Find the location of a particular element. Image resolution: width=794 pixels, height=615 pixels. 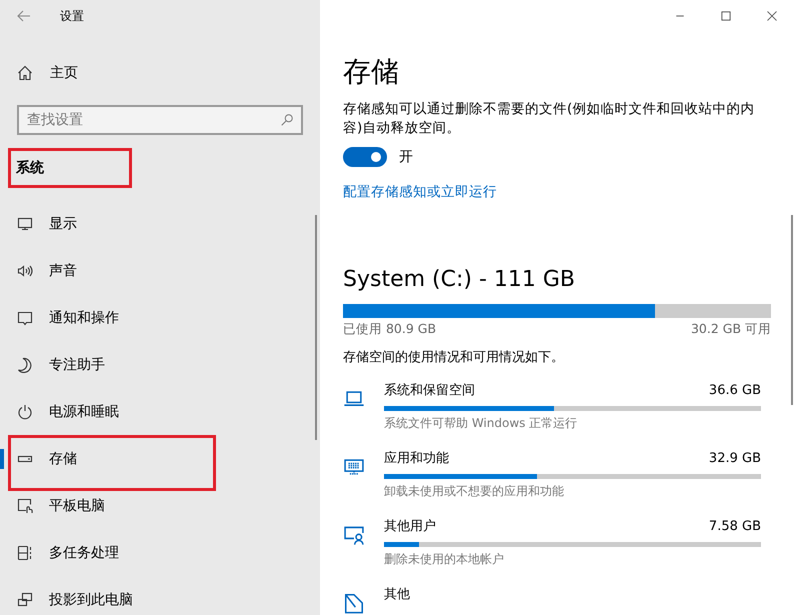

category-hint: 删除未使用的本地帐户 is located at coordinates (444, 559).